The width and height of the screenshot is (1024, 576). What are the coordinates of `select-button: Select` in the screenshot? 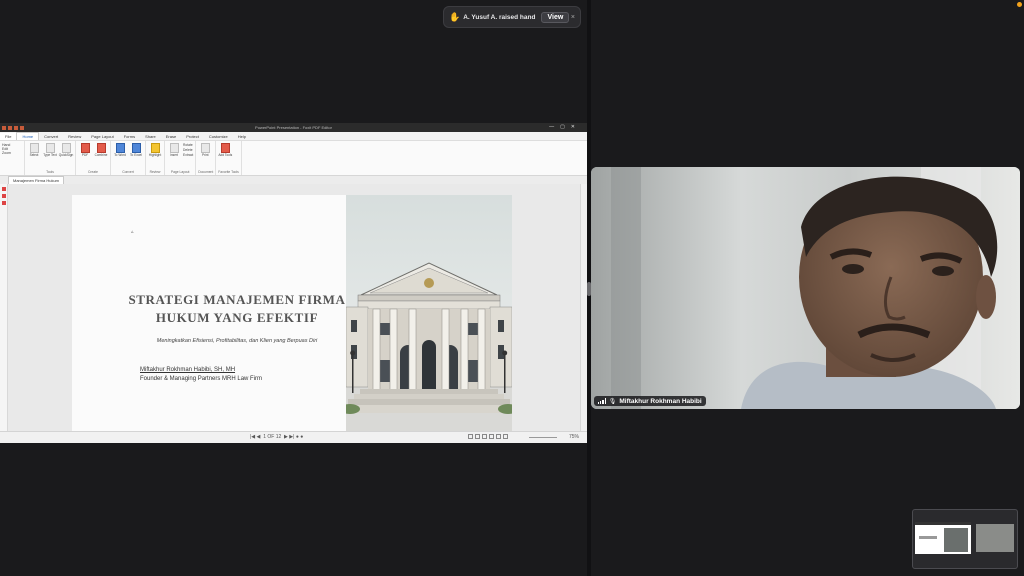 It's located at (34, 150).